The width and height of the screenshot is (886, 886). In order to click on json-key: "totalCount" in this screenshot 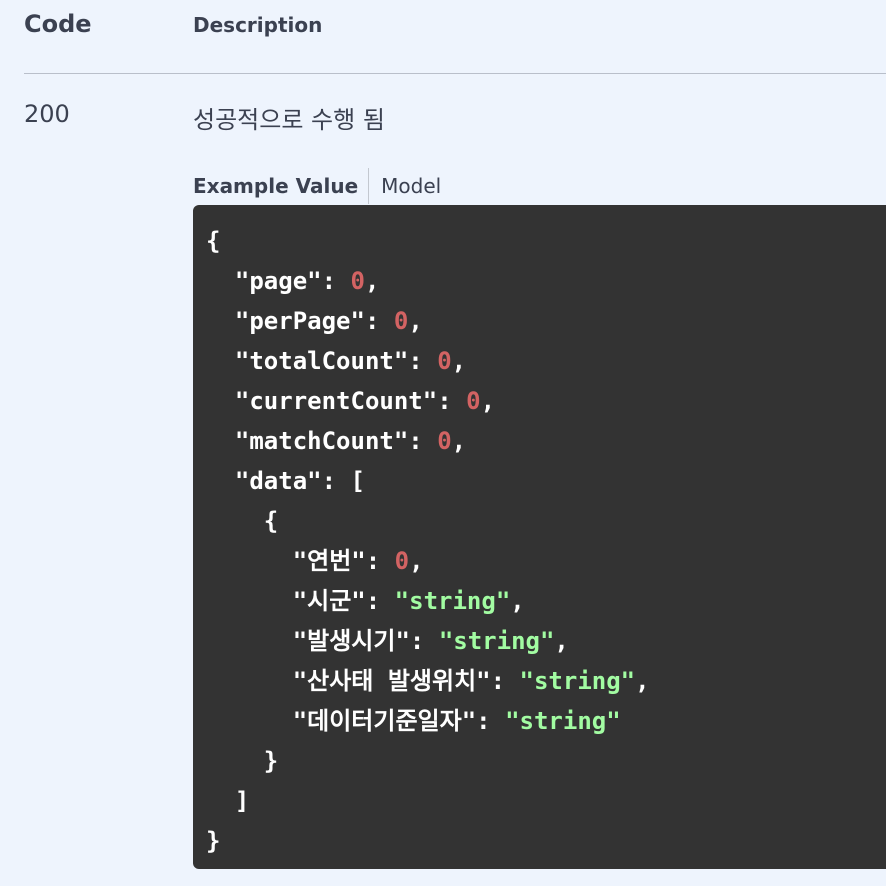, I will do `click(321, 361)`.